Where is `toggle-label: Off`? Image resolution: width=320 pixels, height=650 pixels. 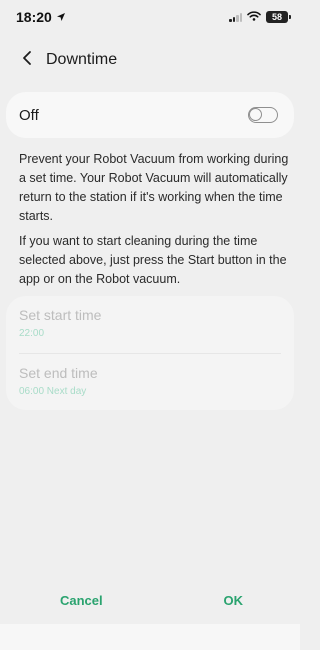
toggle-label: Off is located at coordinates (29, 115).